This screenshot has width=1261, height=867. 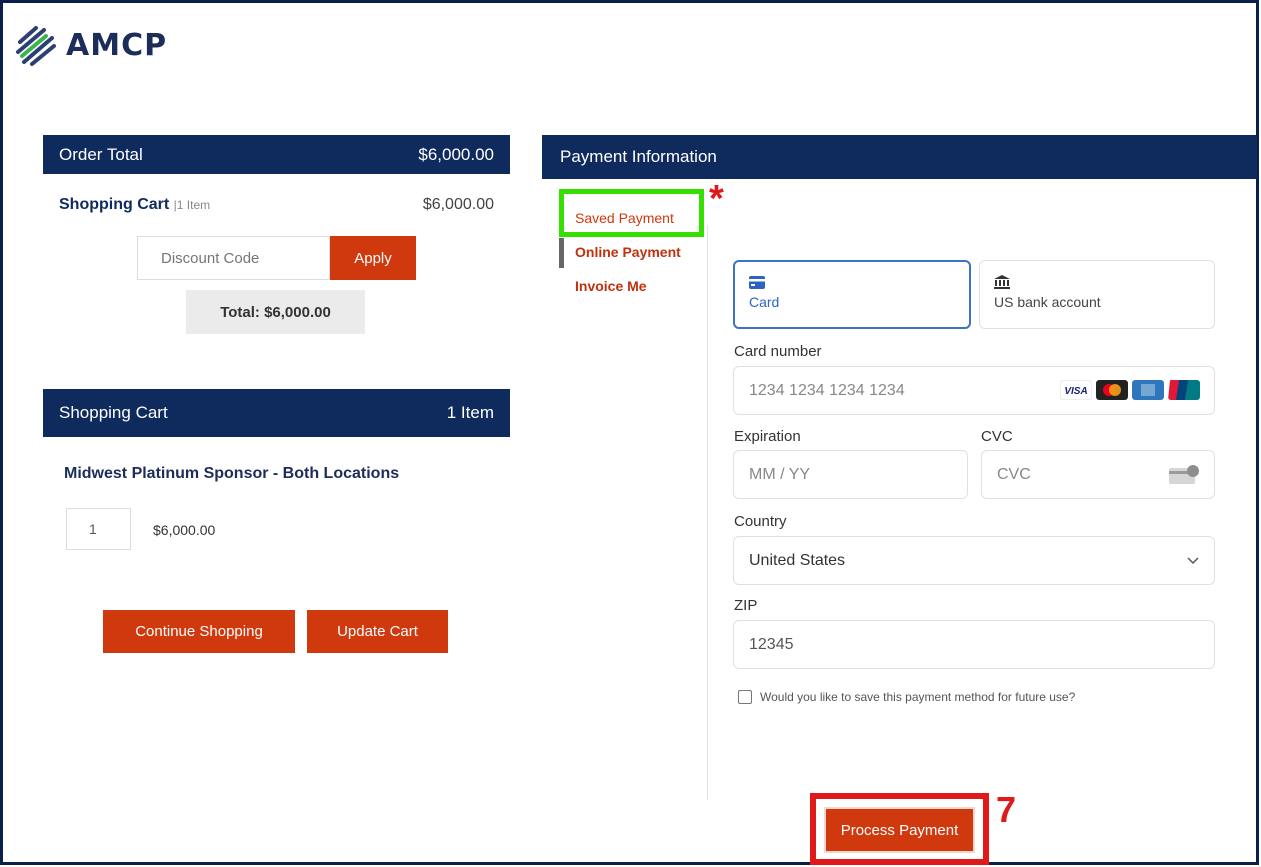 I want to click on cvc-card-icon, so click(x=1184, y=474).